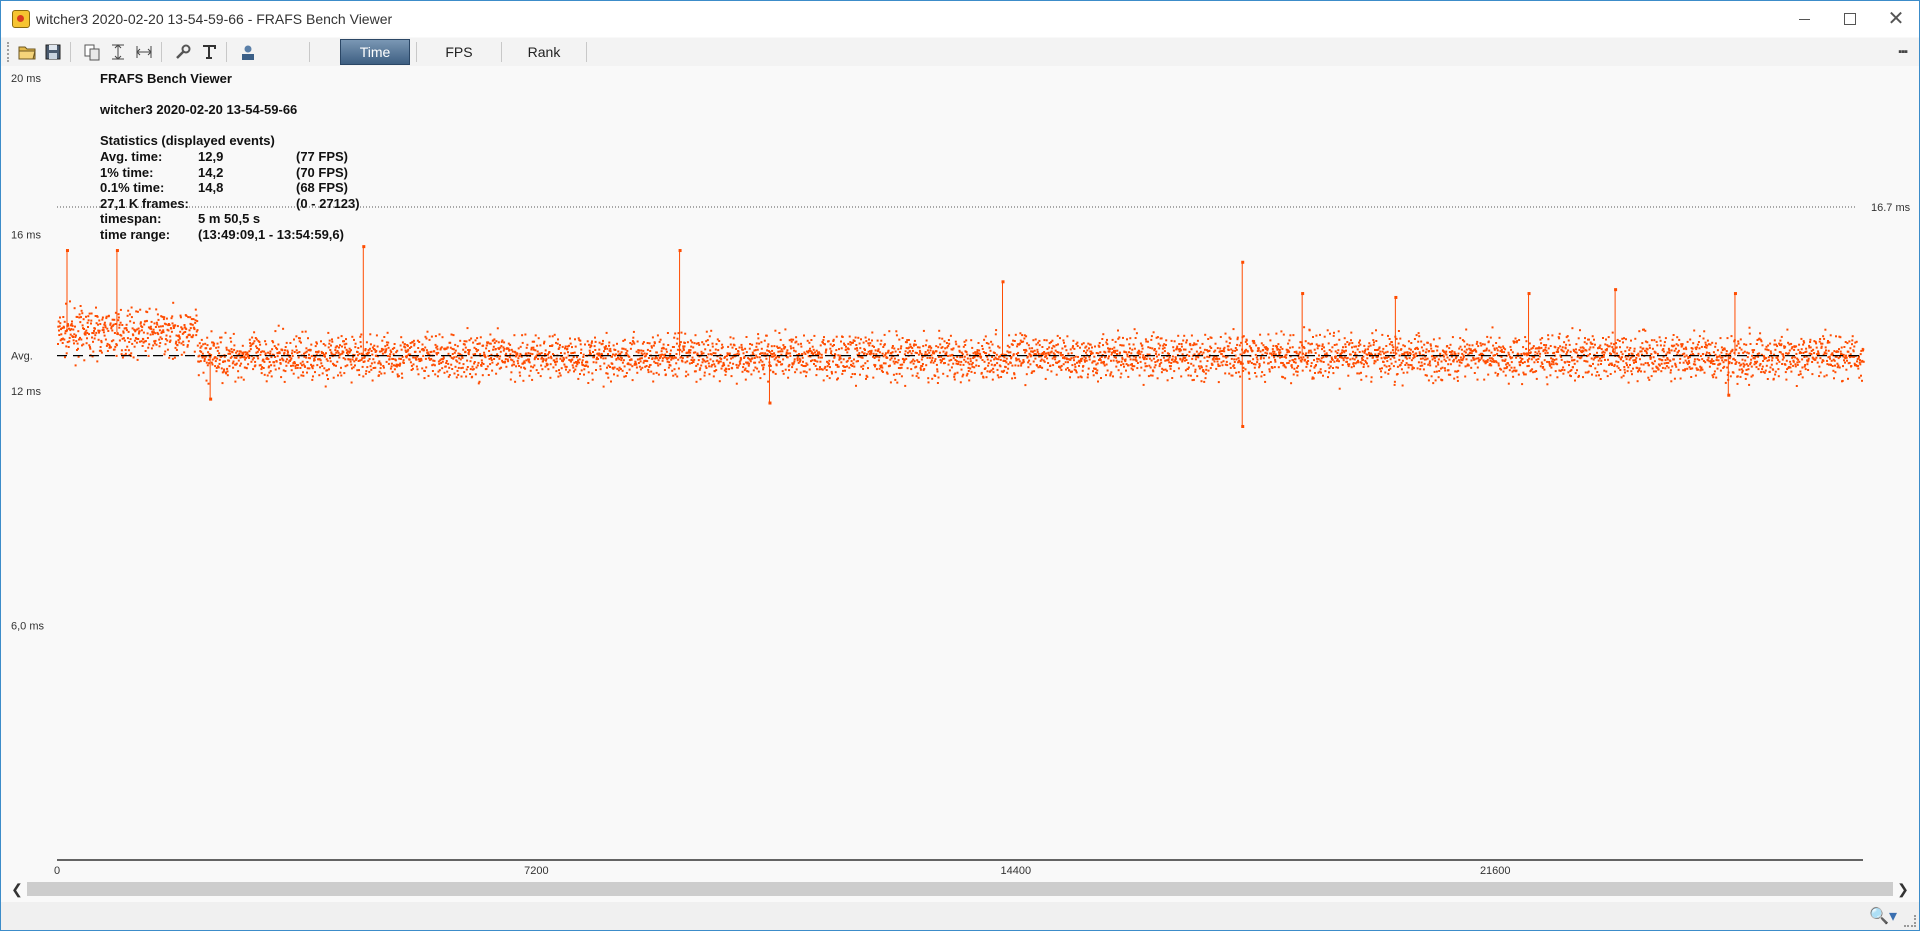 The height and width of the screenshot is (931, 1920). Describe the element at coordinates (27, 52) in the screenshot. I see `open-folder-button` at that location.